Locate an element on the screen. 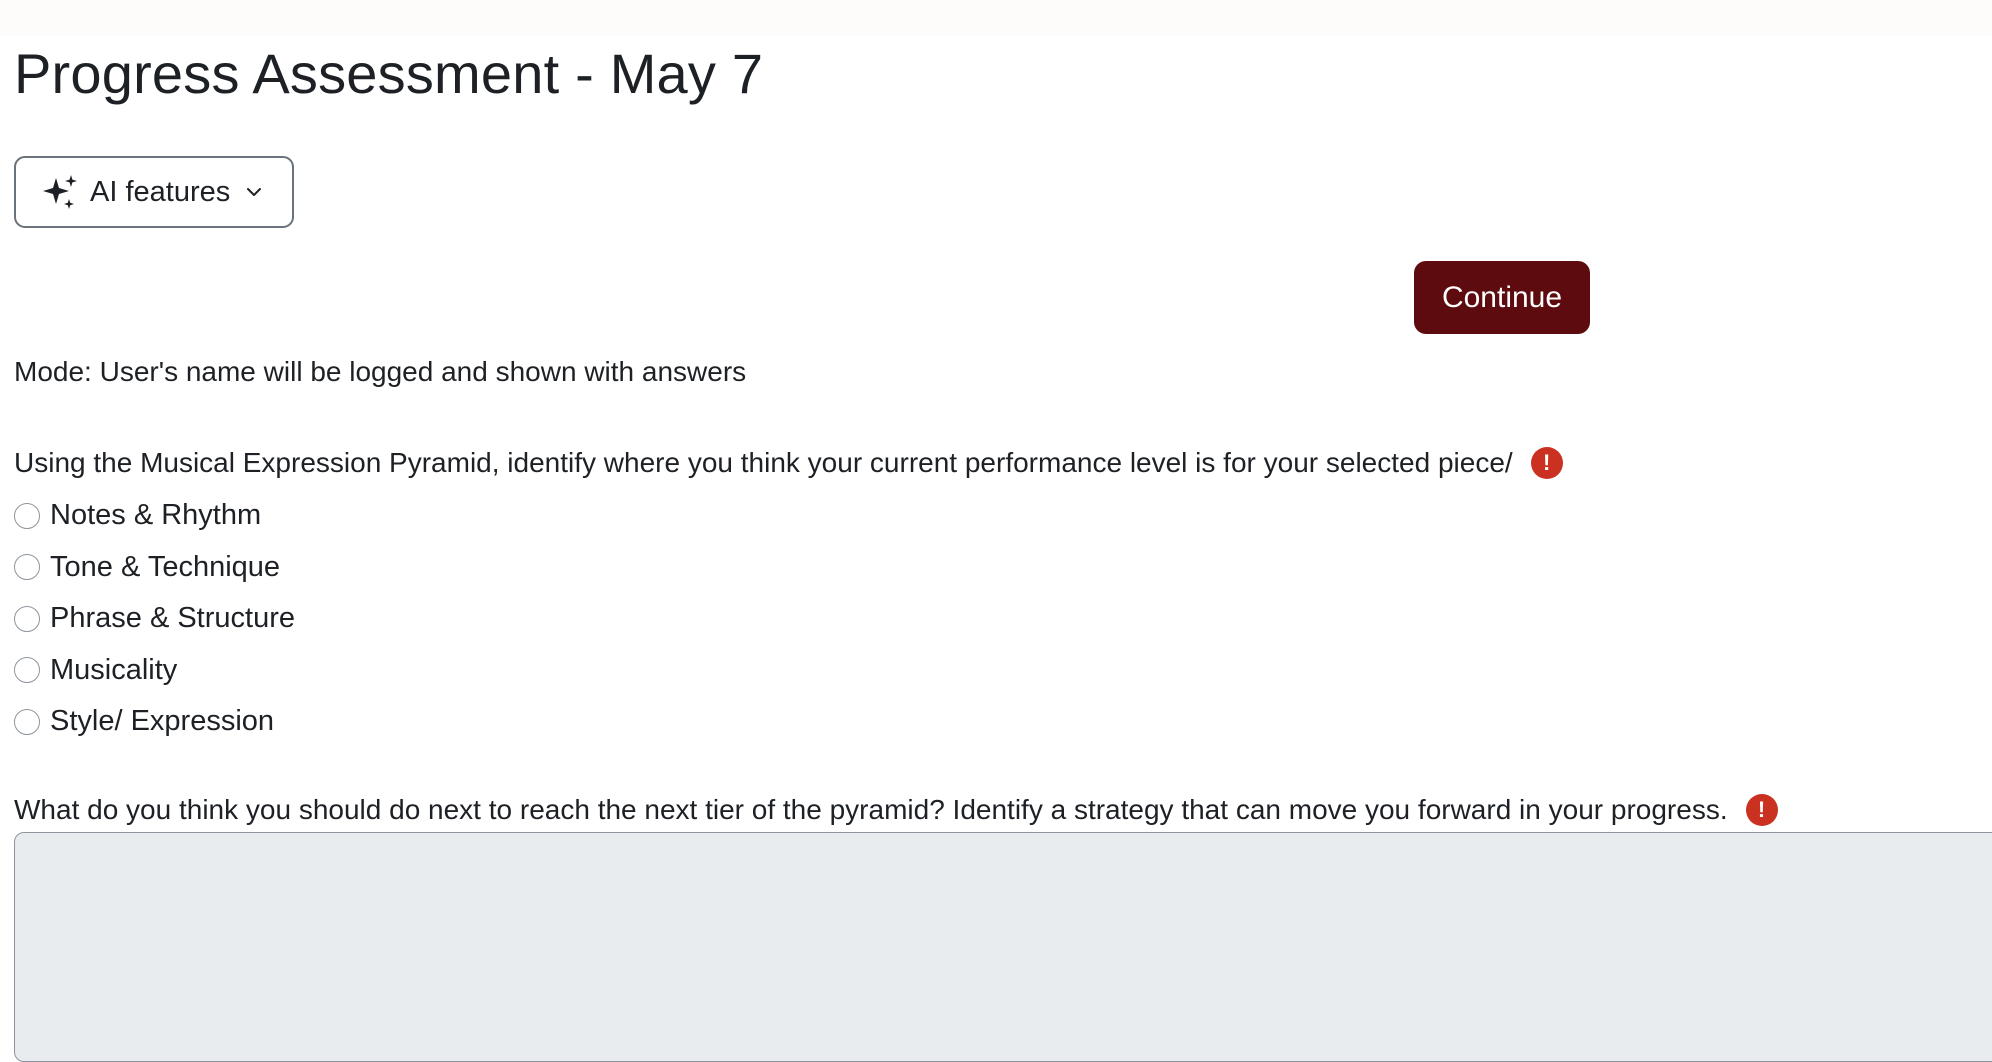 The height and width of the screenshot is (1062, 1992). option-label: Tone & Technique is located at coordinates (165, 567).